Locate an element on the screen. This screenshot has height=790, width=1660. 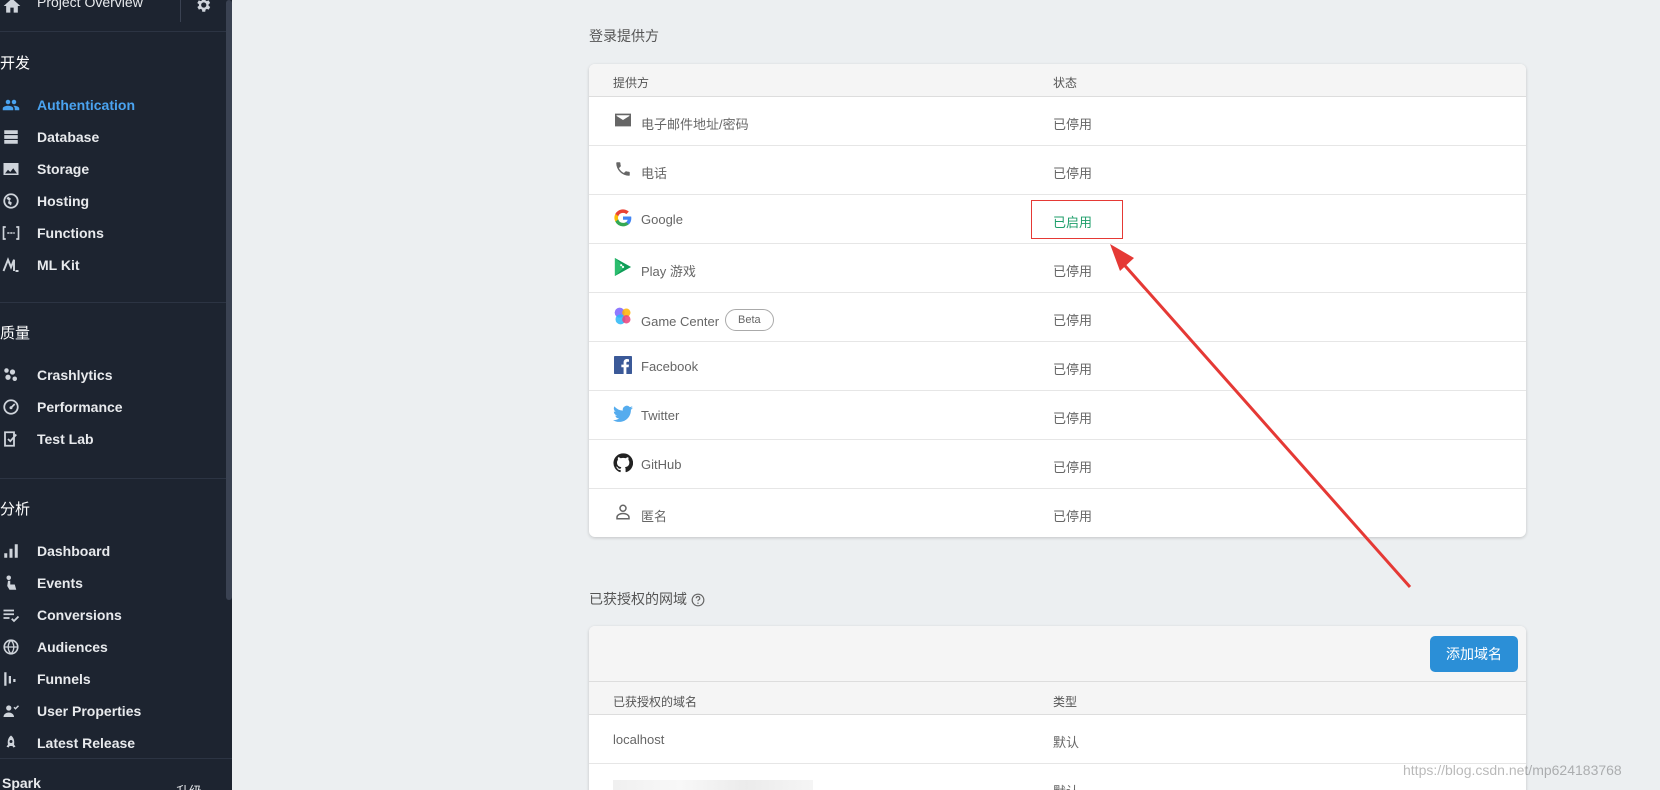
provider-row-anonymous: 匿名 已停用 is located at coordinates (1057, 513).